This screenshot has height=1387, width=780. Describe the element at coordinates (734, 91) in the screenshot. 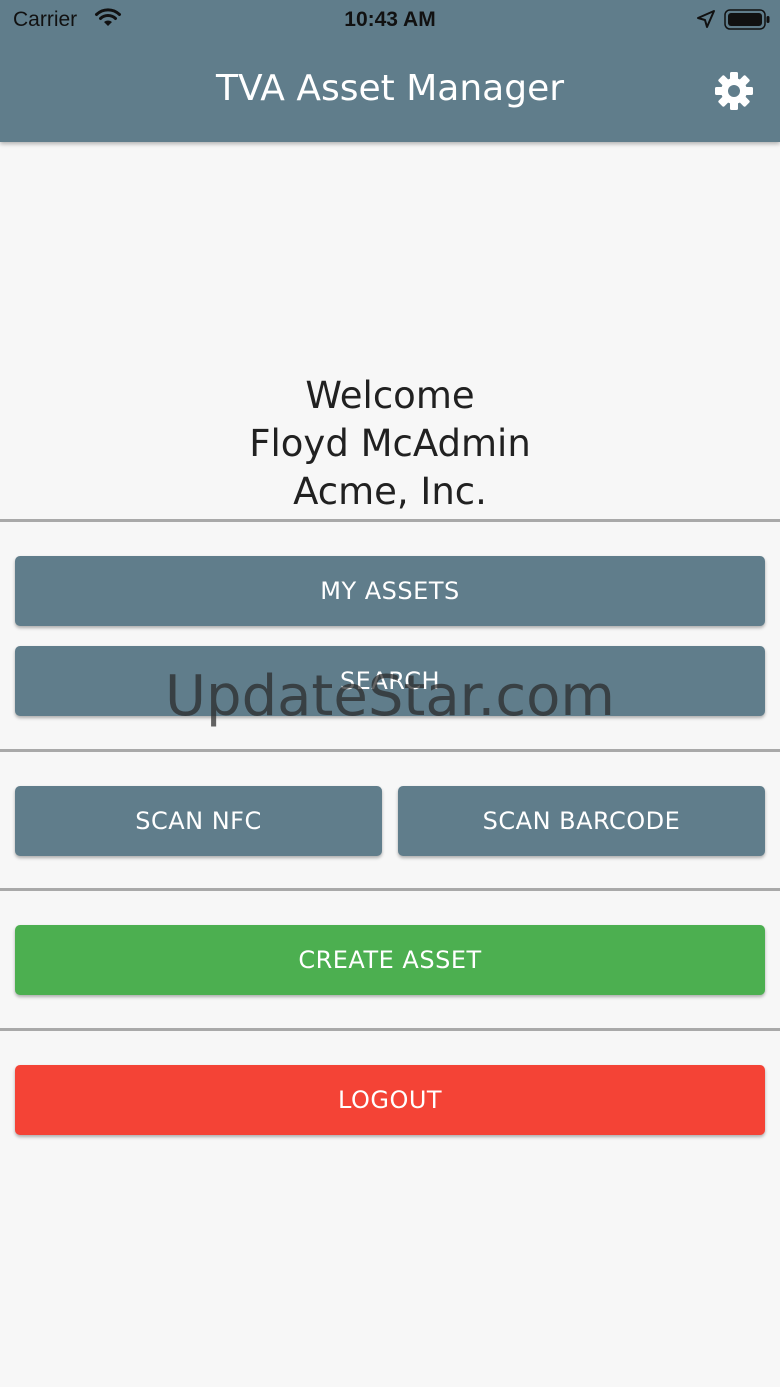

I see `gear-icon` at that location.